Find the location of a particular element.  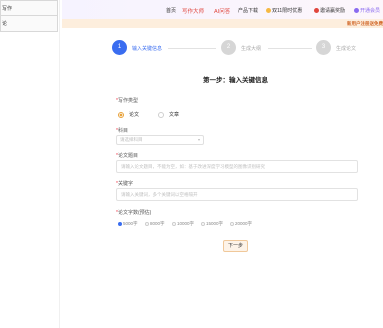

step-3-label: 生成论文 is located at coordinates (346, 49).